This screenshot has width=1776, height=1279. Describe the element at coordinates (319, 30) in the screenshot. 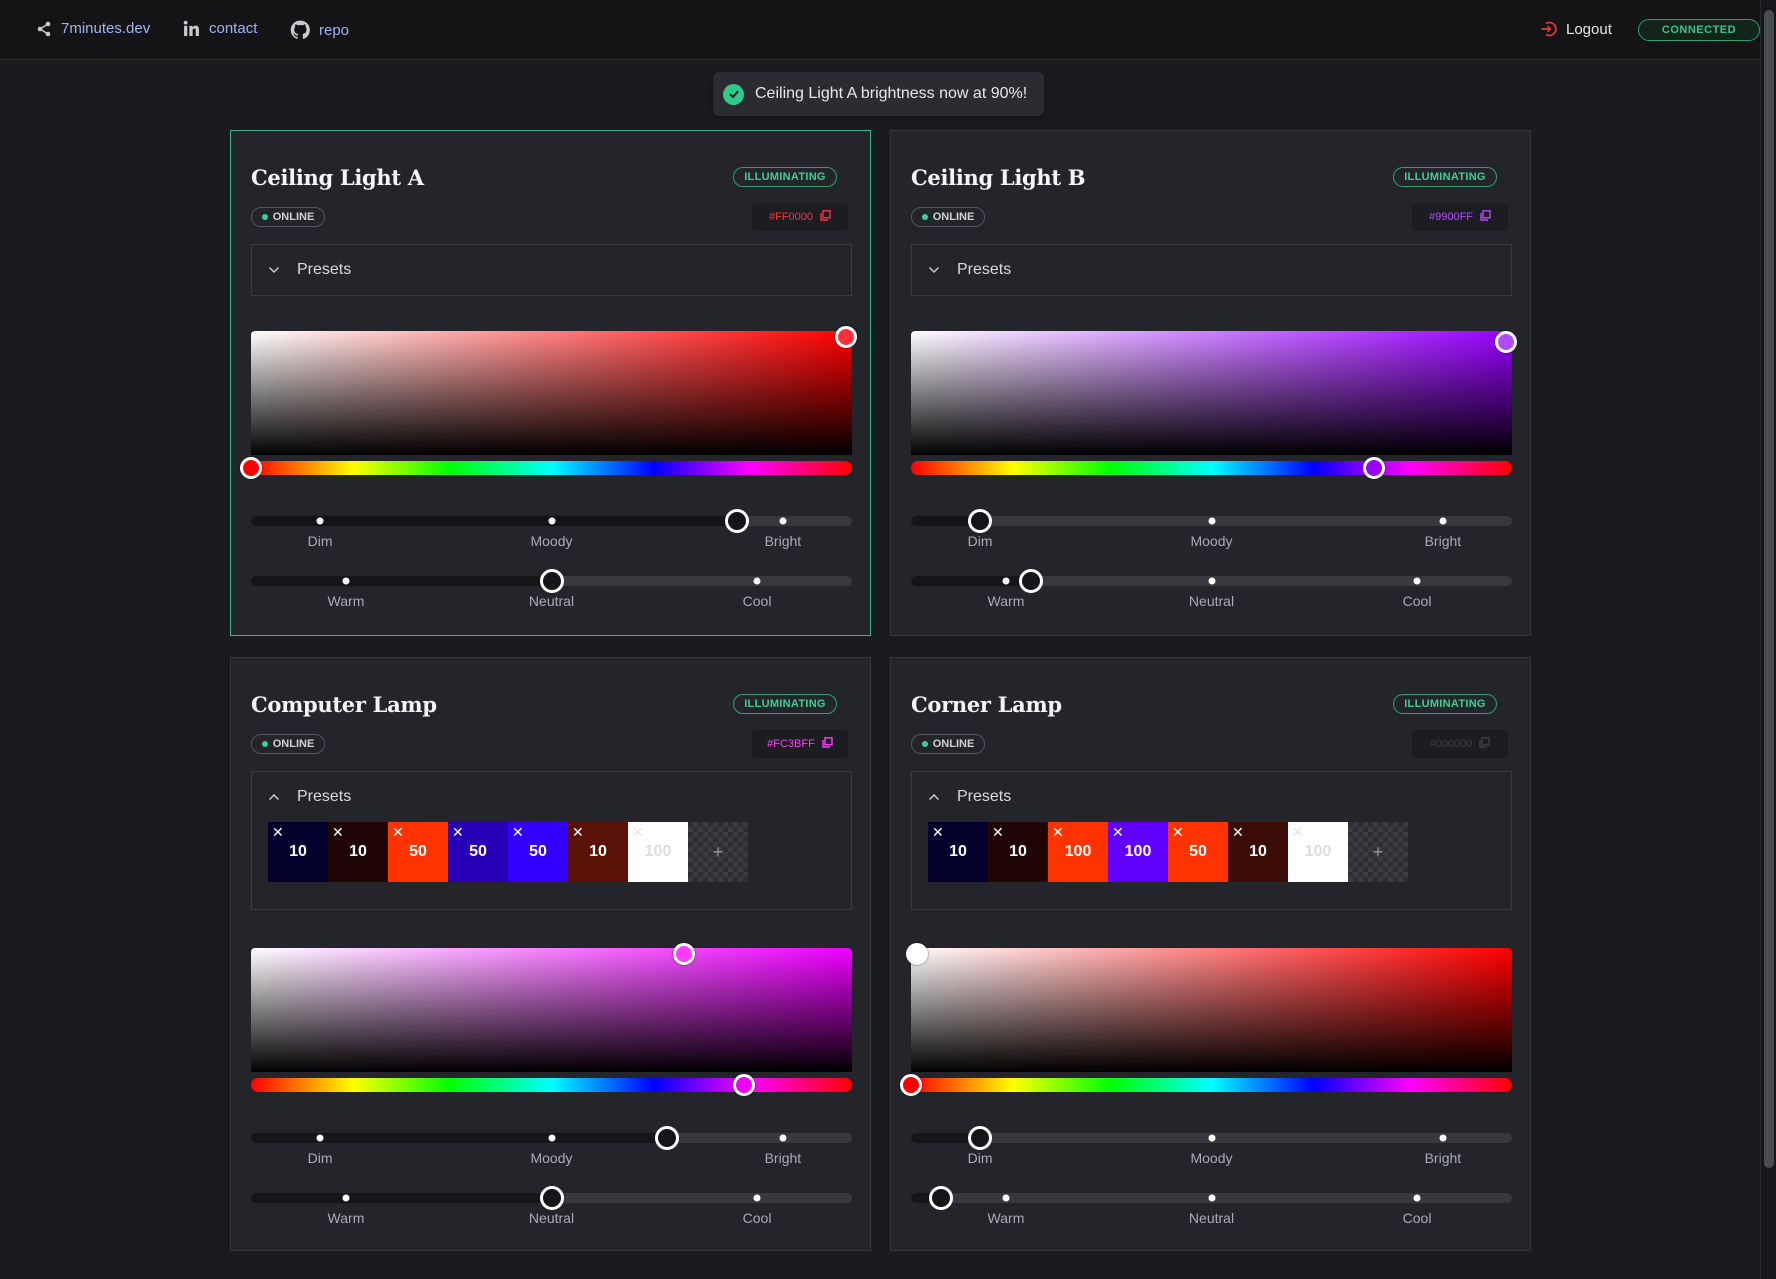

I see `repo-link: repo` at that location.